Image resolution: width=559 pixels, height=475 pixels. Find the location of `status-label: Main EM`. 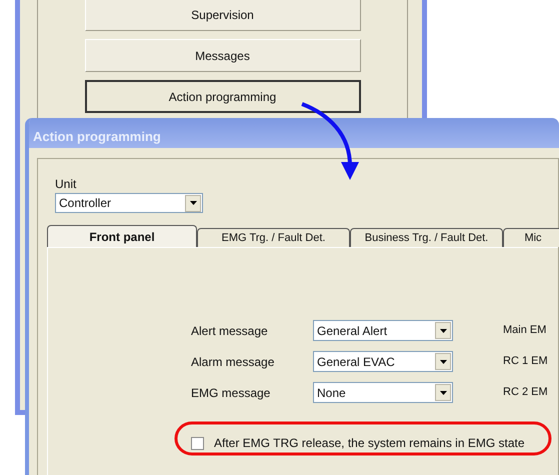

status-label: Main EM is located at coordinates (524, 330).